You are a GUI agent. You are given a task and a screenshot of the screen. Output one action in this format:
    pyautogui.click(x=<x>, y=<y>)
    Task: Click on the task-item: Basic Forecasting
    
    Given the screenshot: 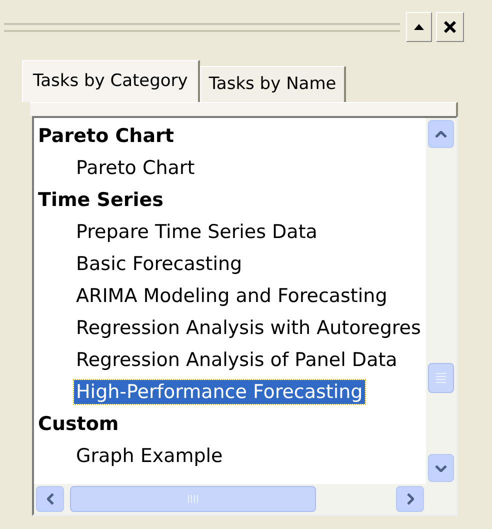 What is the action you would take?
    pyautogui.click(x=159, y=264)
    